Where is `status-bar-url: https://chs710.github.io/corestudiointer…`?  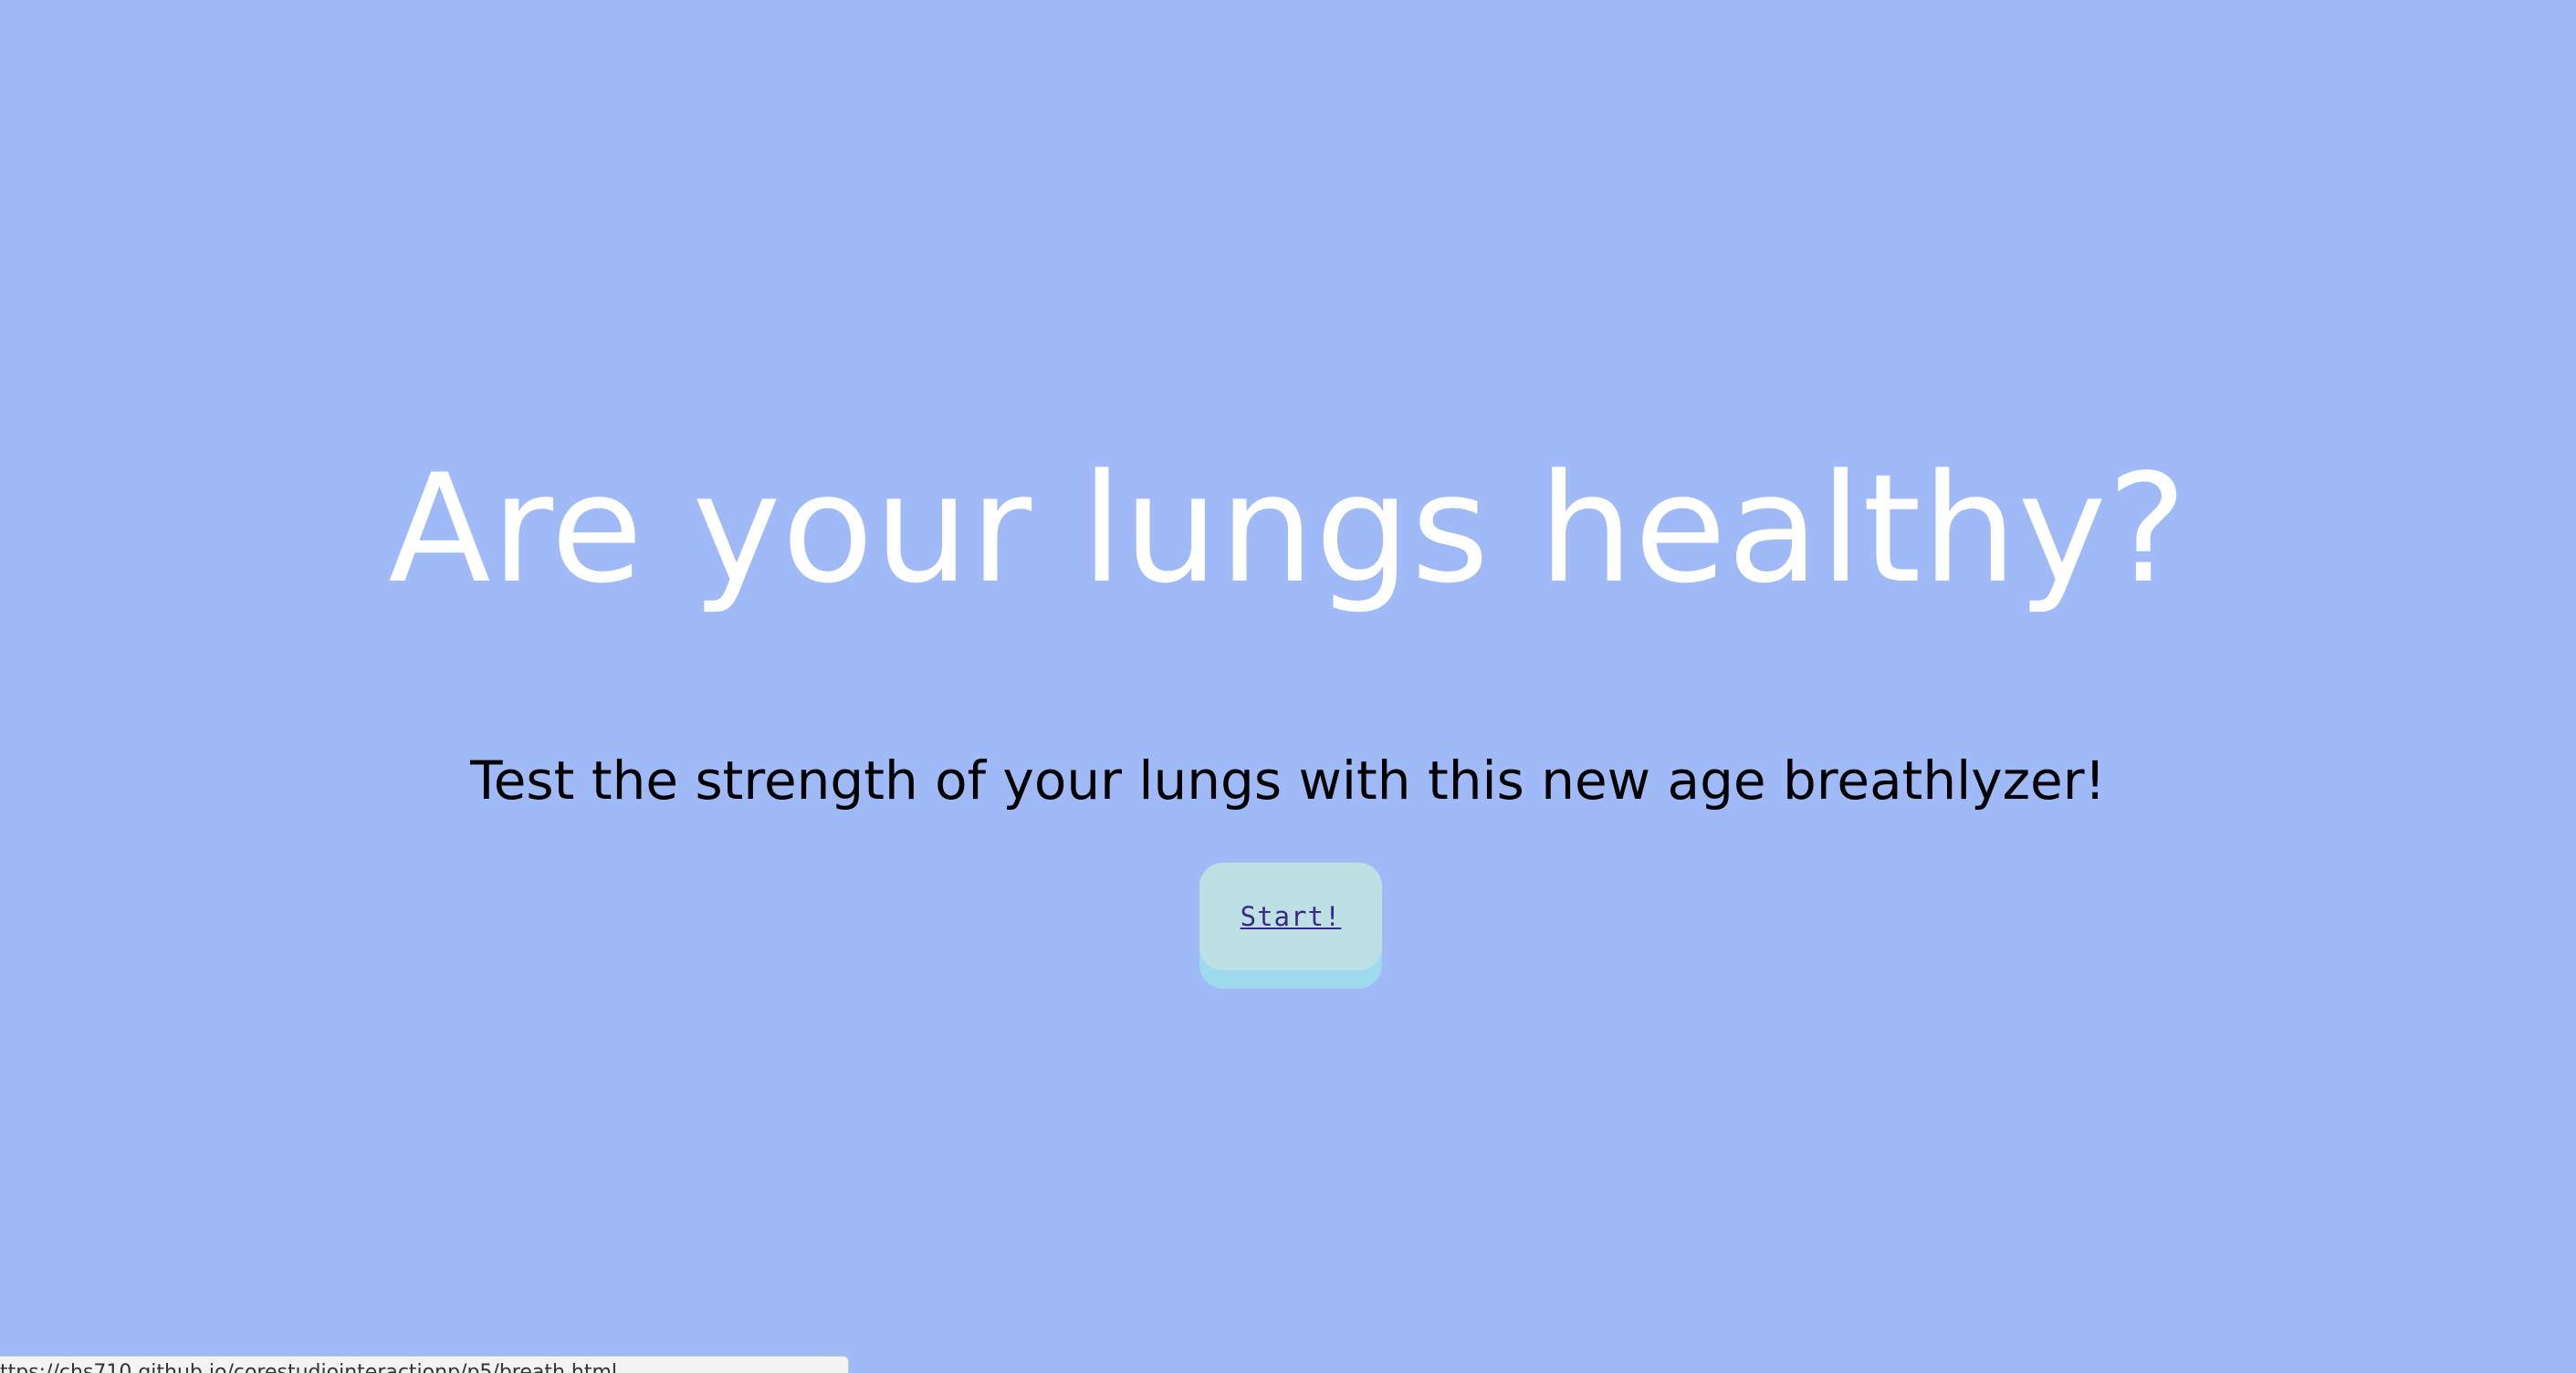 status-bar-url: https://chs710.github.io/corestudiointer… is located at coordinates (425, 1364).